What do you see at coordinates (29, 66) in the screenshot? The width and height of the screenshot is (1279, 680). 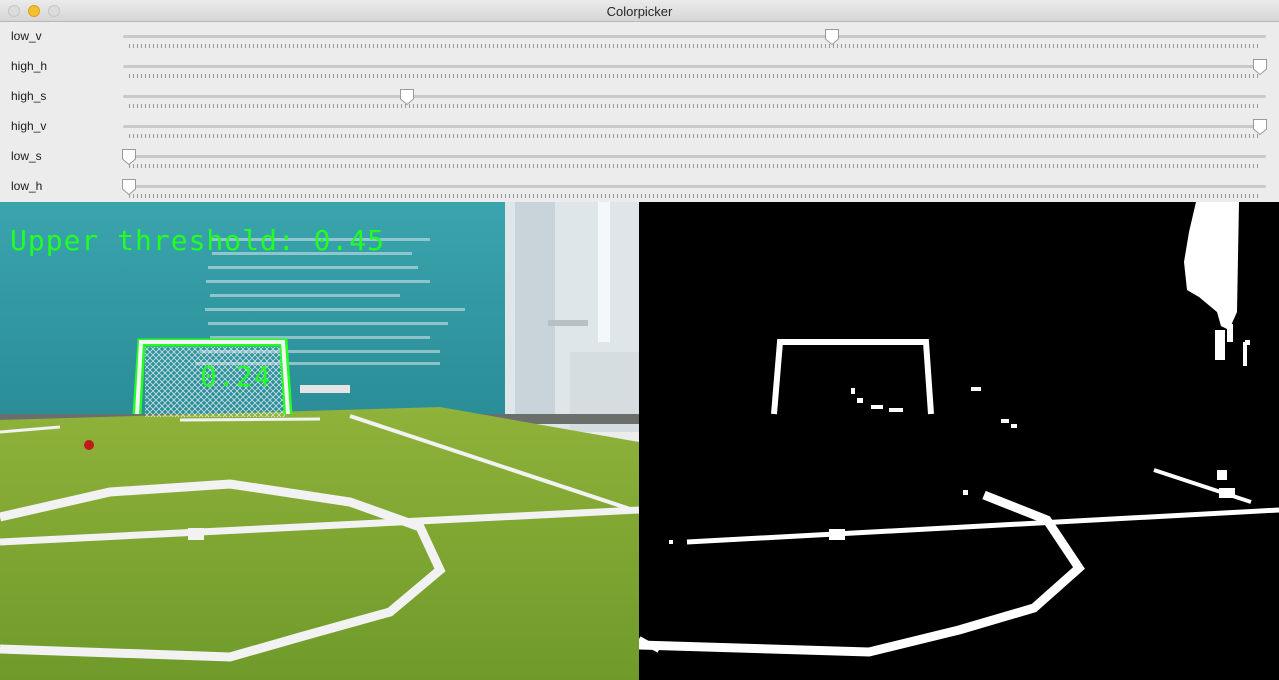 I see `slider-label: high_h` at bounding box center [29, 66].